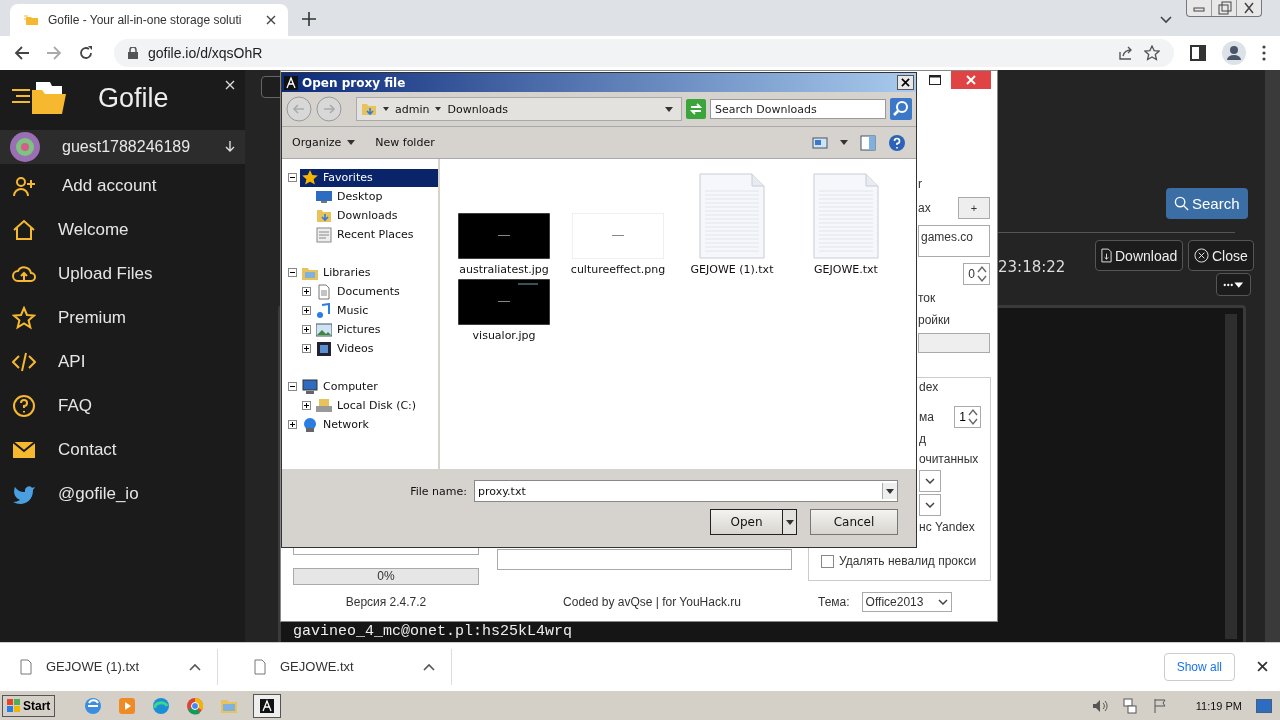 The width and height of the screenshot is (1280, 720). What do you see at coordinates (868, 142) in the screenshot?
I see `preview-pane-icon` at bounding box center [868, 142].